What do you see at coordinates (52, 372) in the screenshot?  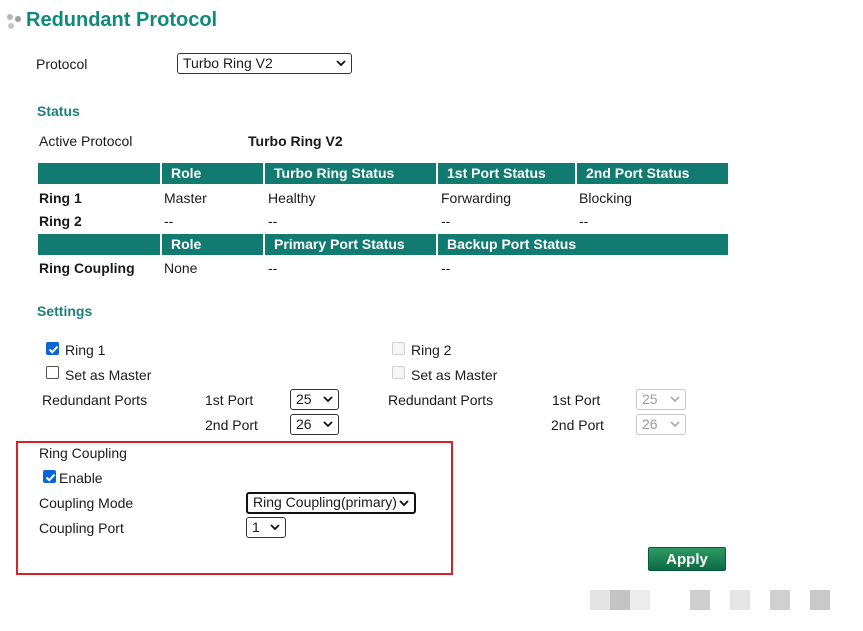 I see `ring-1-set-as-master-checkbox` at bounding box center [52, 372].